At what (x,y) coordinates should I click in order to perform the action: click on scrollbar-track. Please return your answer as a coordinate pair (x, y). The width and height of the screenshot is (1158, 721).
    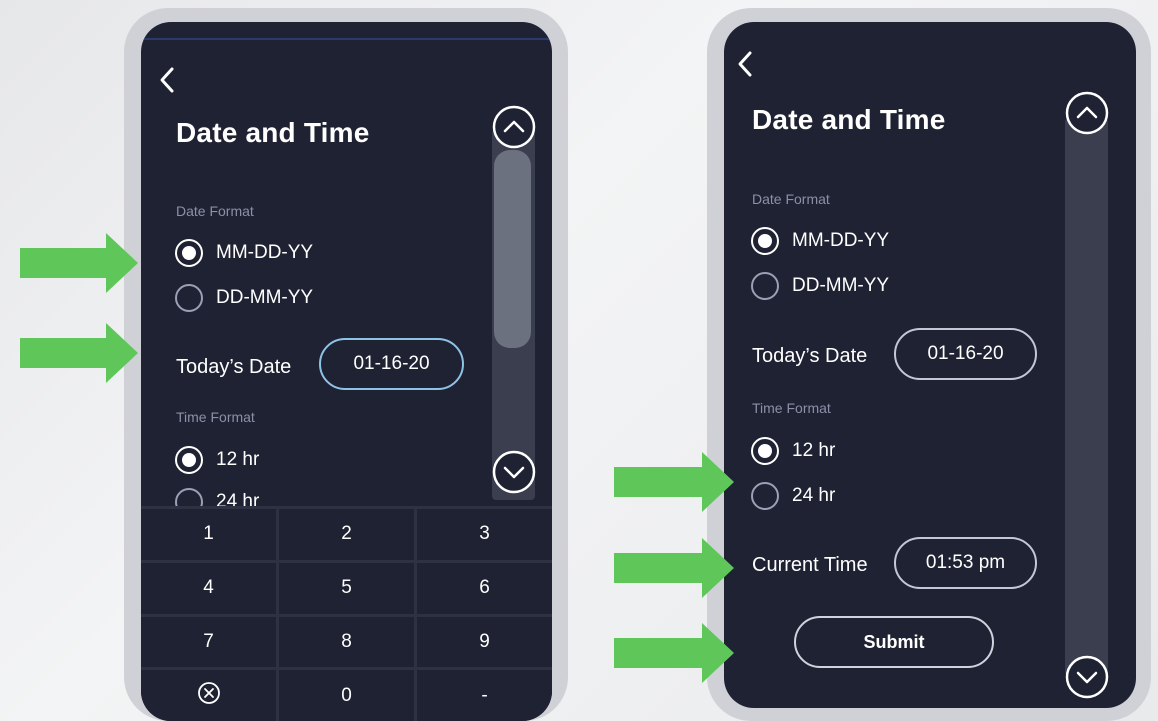
    Looking at the image, I should click on (1086, 397).